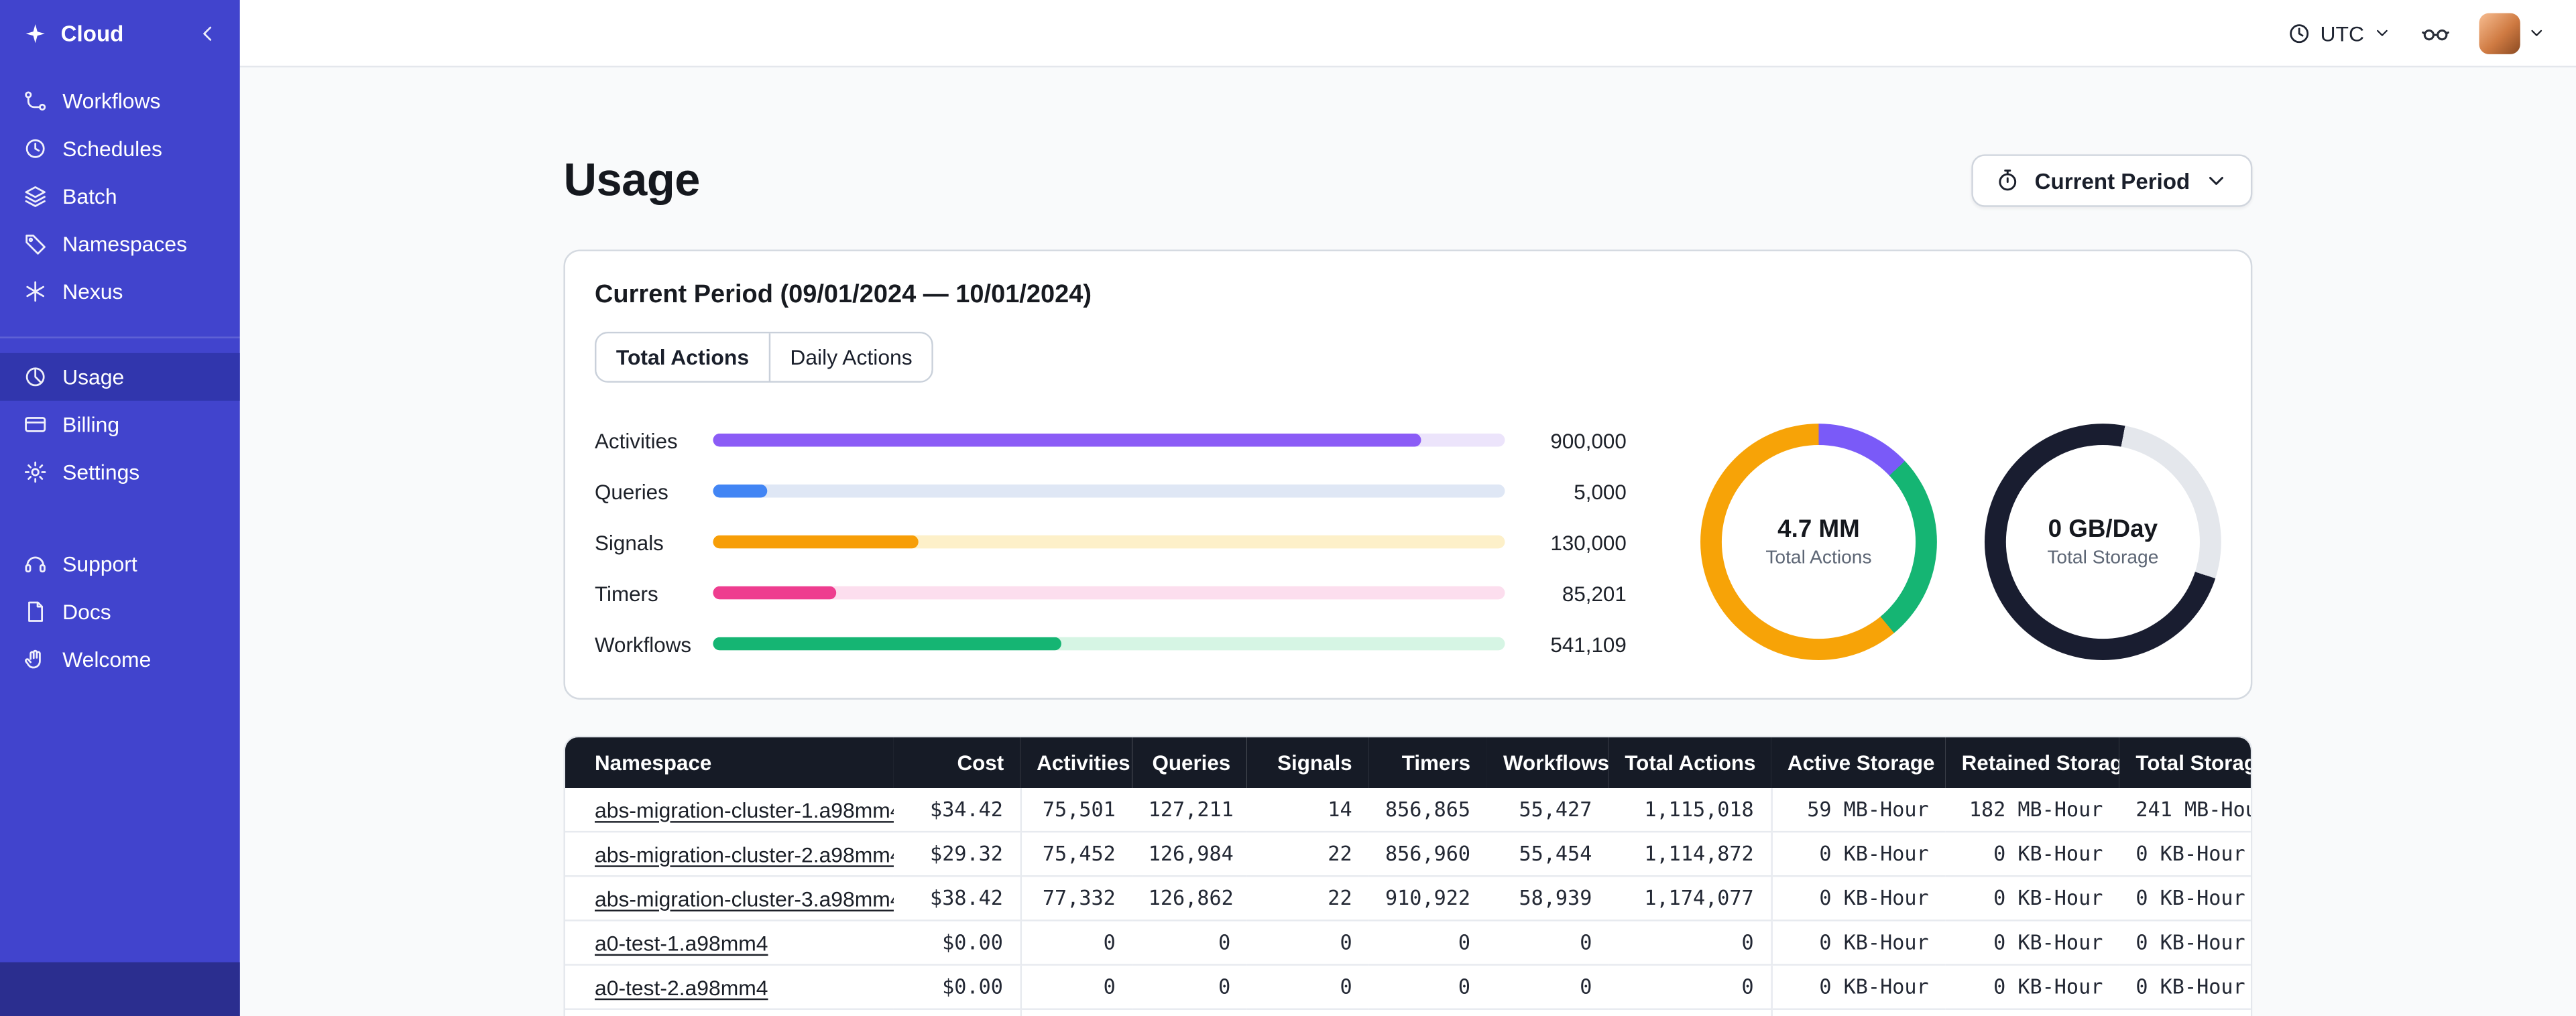 The width and height of the screenshot is (2576, 1016). Describe the element at coordinates (1858, 763) in the screenshot. I see `column-header-active-storage: Active Storage` at that location.